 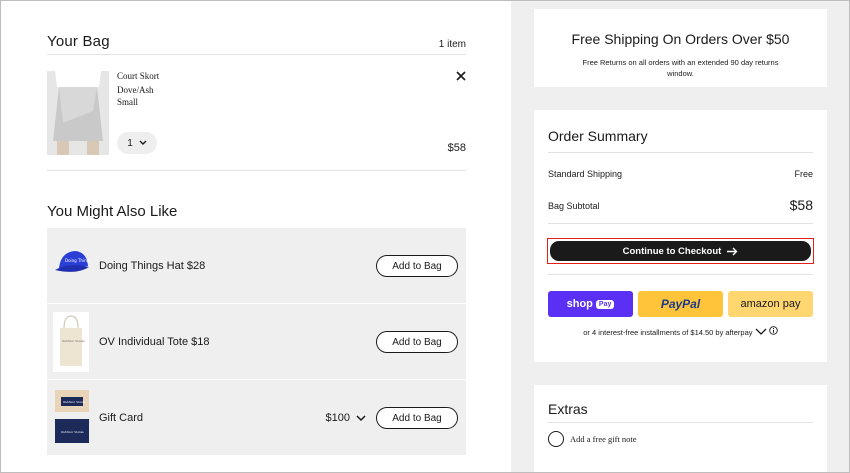 I want to click on extras-divider, so click(x=680, y=422).